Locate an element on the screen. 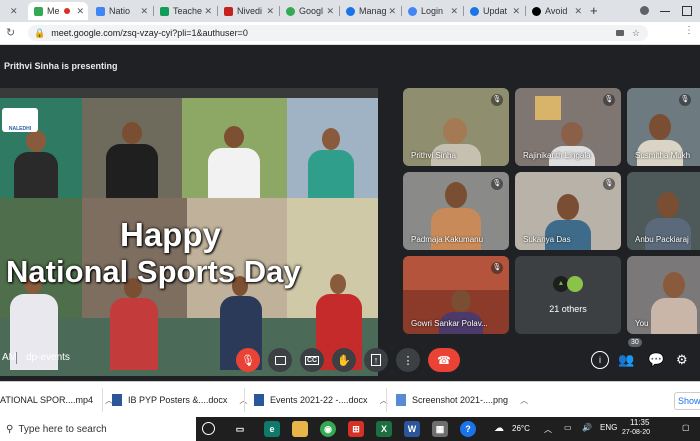 The width and height of the screenshot is (700, 441). taskbar-search: ⚲ Type here to search is located at coordinates (98, 429).